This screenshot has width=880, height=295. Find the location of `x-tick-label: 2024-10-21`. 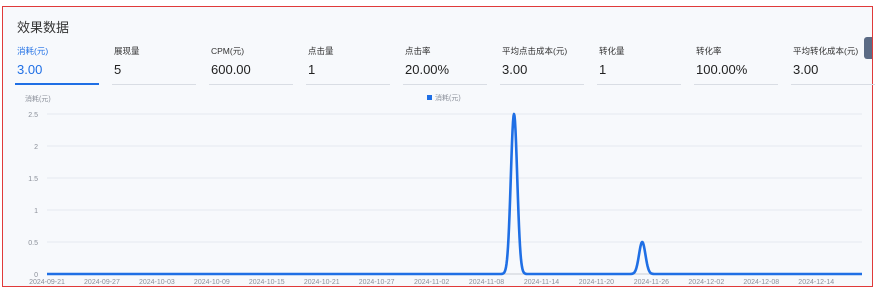

x-tick-label: 2024-10-21 is located at coordinates (322, 282).